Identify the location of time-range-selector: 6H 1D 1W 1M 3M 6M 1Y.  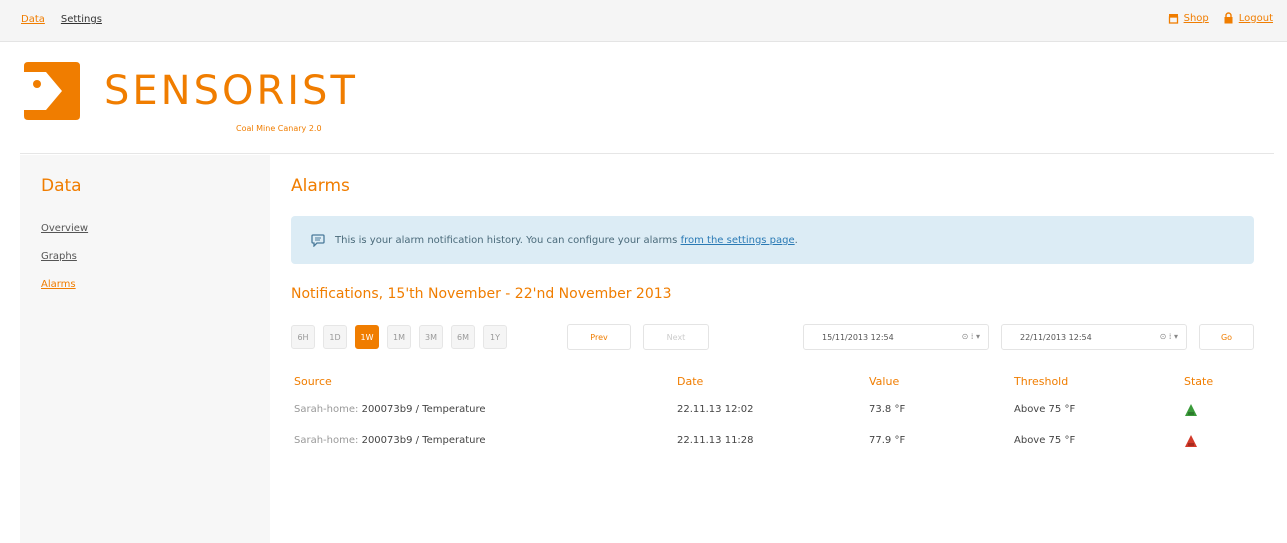
(399, 337).